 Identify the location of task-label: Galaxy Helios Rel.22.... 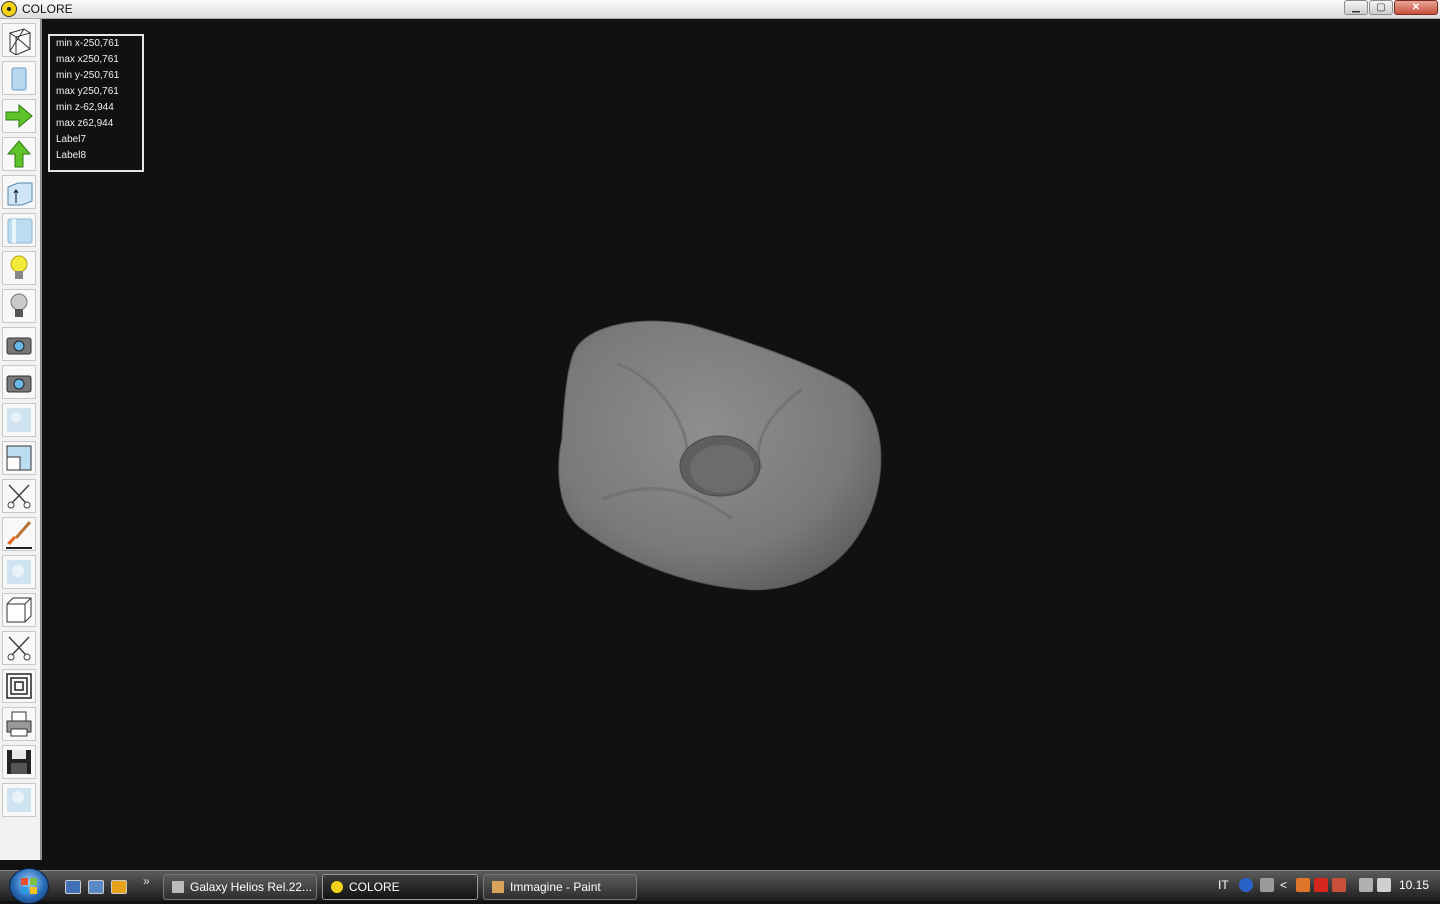
(251, 887).